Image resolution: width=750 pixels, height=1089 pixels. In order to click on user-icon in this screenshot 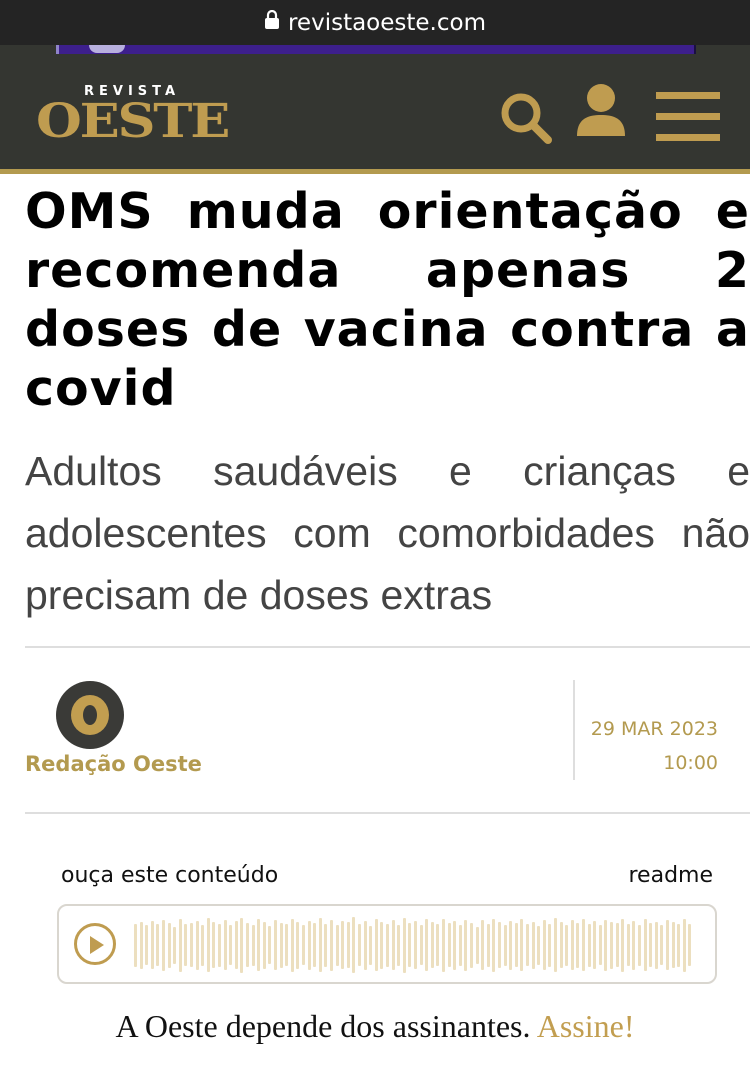, I will do `click(601, 110)`.